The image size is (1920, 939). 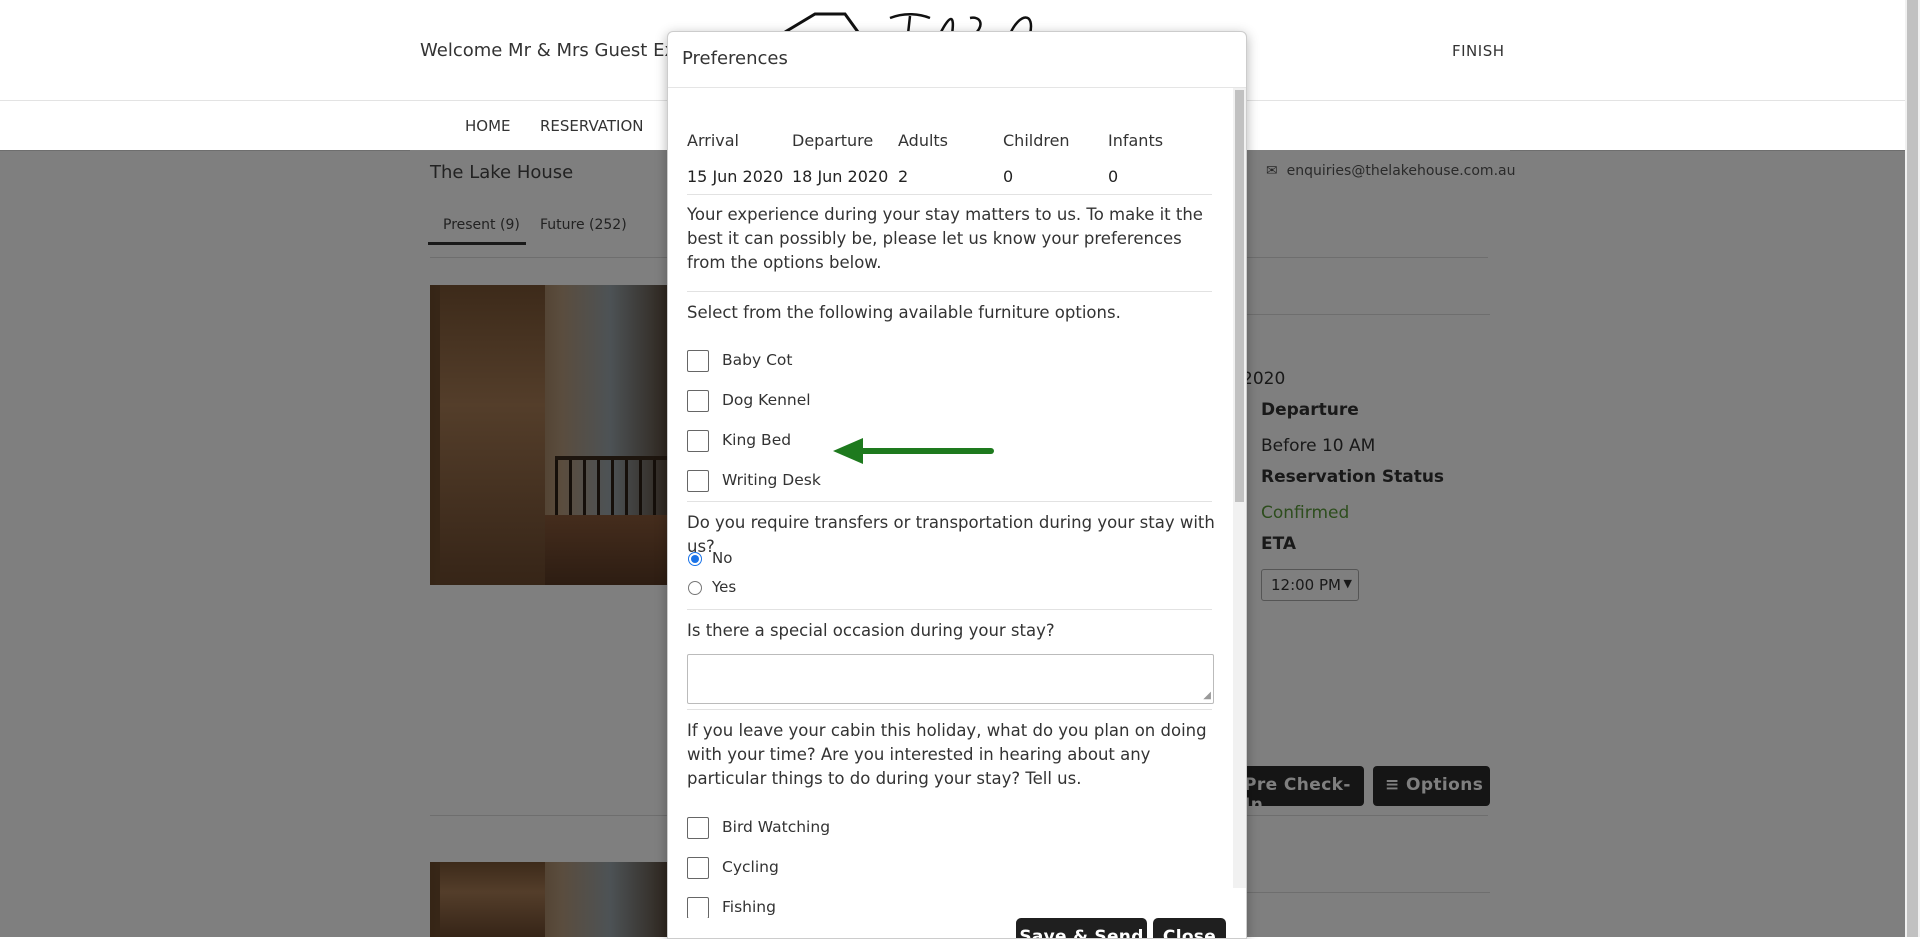 I want to click on modal-scrollbar-thumb, so click(x=1239, y=296).